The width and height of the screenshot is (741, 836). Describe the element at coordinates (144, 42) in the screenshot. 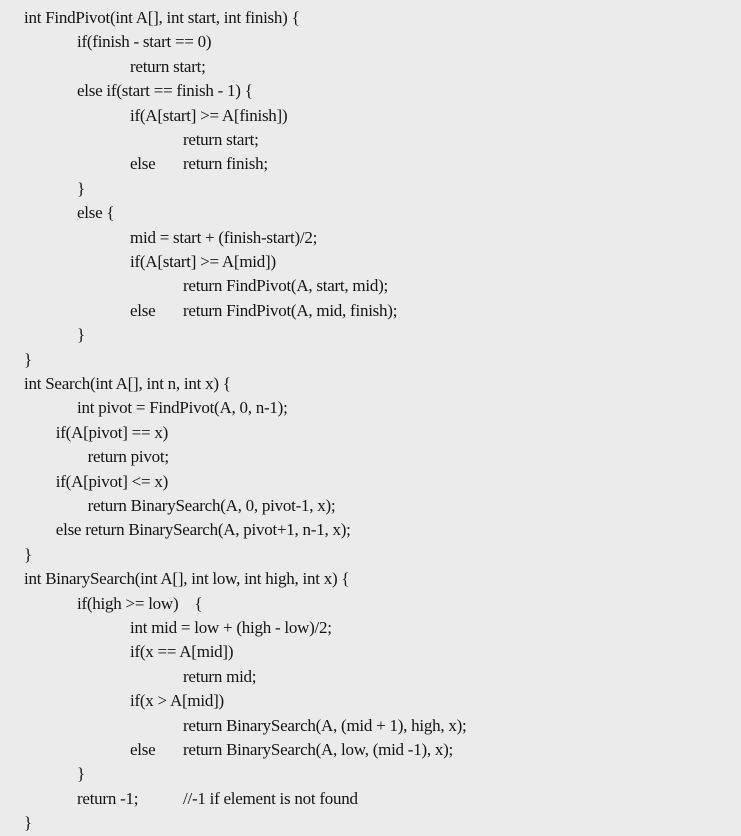

I see `code-line-text: if(finish - start == 0)` at that location.